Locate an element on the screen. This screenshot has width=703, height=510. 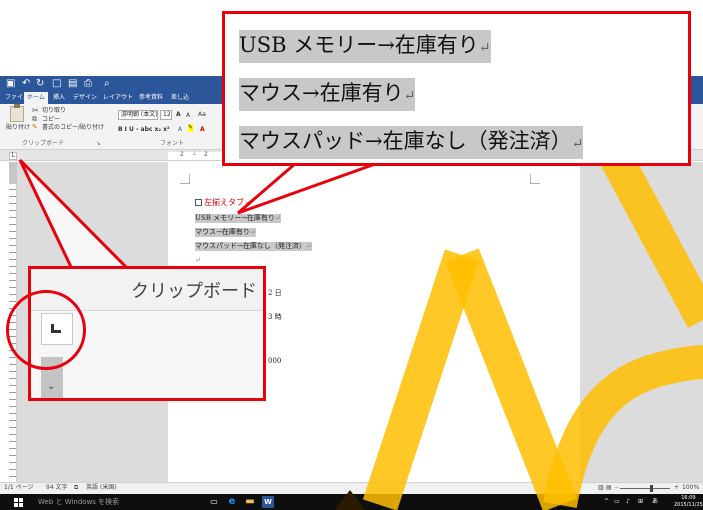
document-line: USB メモリー→在庫有り↵ is located at coordinates (238, 218).